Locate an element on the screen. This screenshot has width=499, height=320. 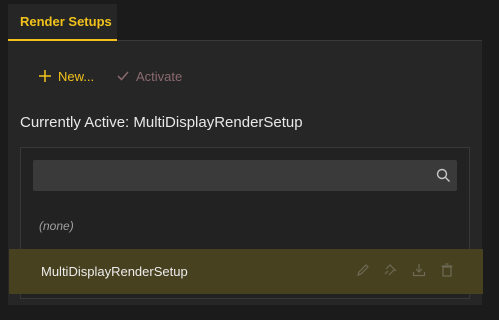
edit-icon is located at coordinates (363, 270).